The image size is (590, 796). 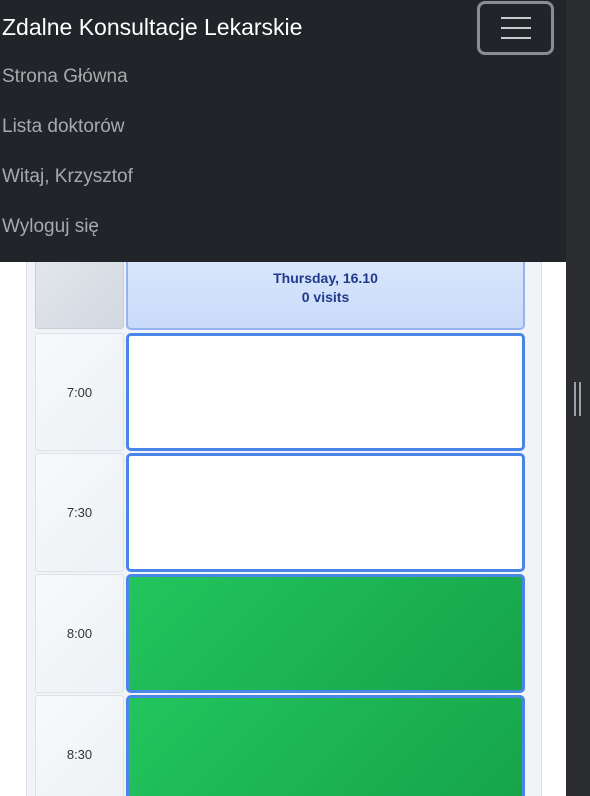 I want to click on time-label-text: 8:30, so click(x=79, y=754).